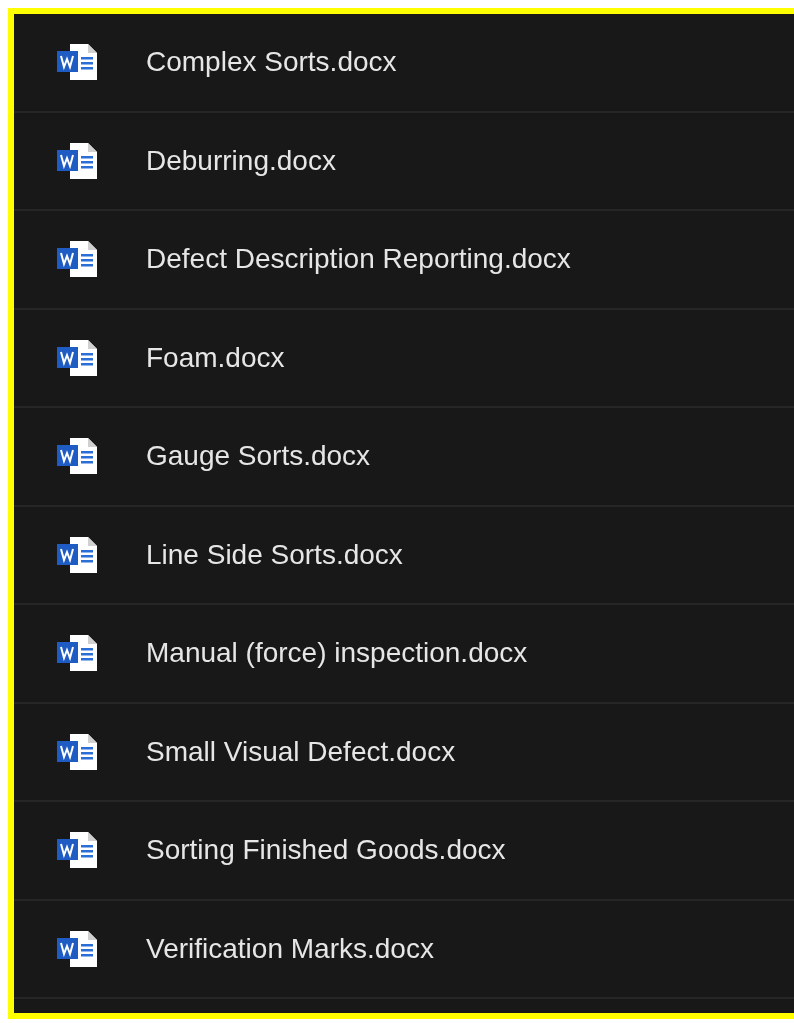 The height and width of the screenshot is (1023, 794). Describe the element at coordinates (215, 357) in the screenshot. I see `file-name: Foam.docx` at that location.